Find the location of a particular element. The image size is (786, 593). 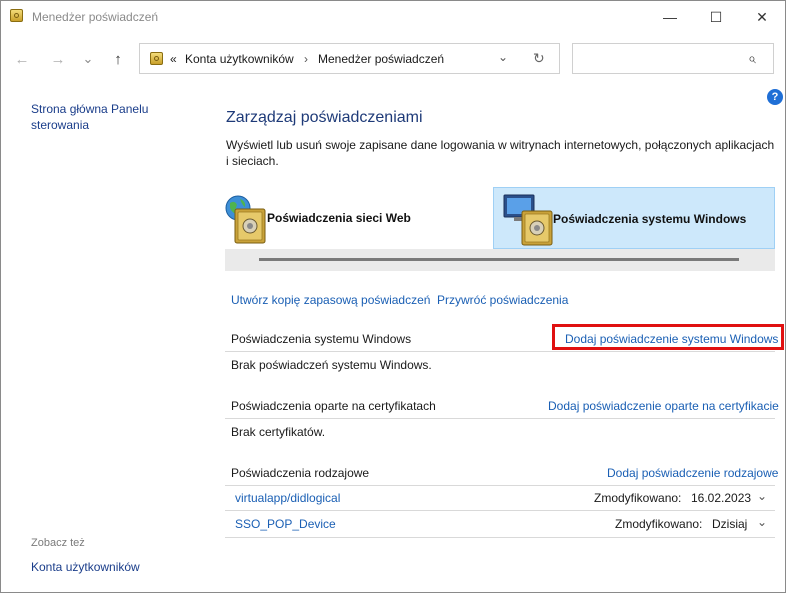

tab-web-credentials: Poświadczenia sieci Web is located at coordinates (358, 218).